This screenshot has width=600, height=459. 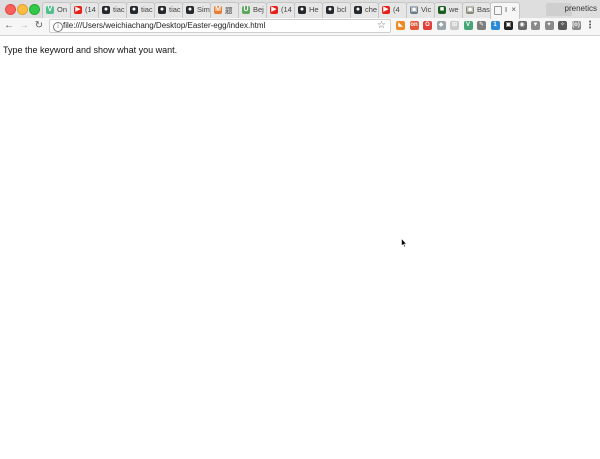 What do you see at coordinates (364, 10) in the screenshot?
I see `tab-11: ● che` at bounding box center [364, 10].